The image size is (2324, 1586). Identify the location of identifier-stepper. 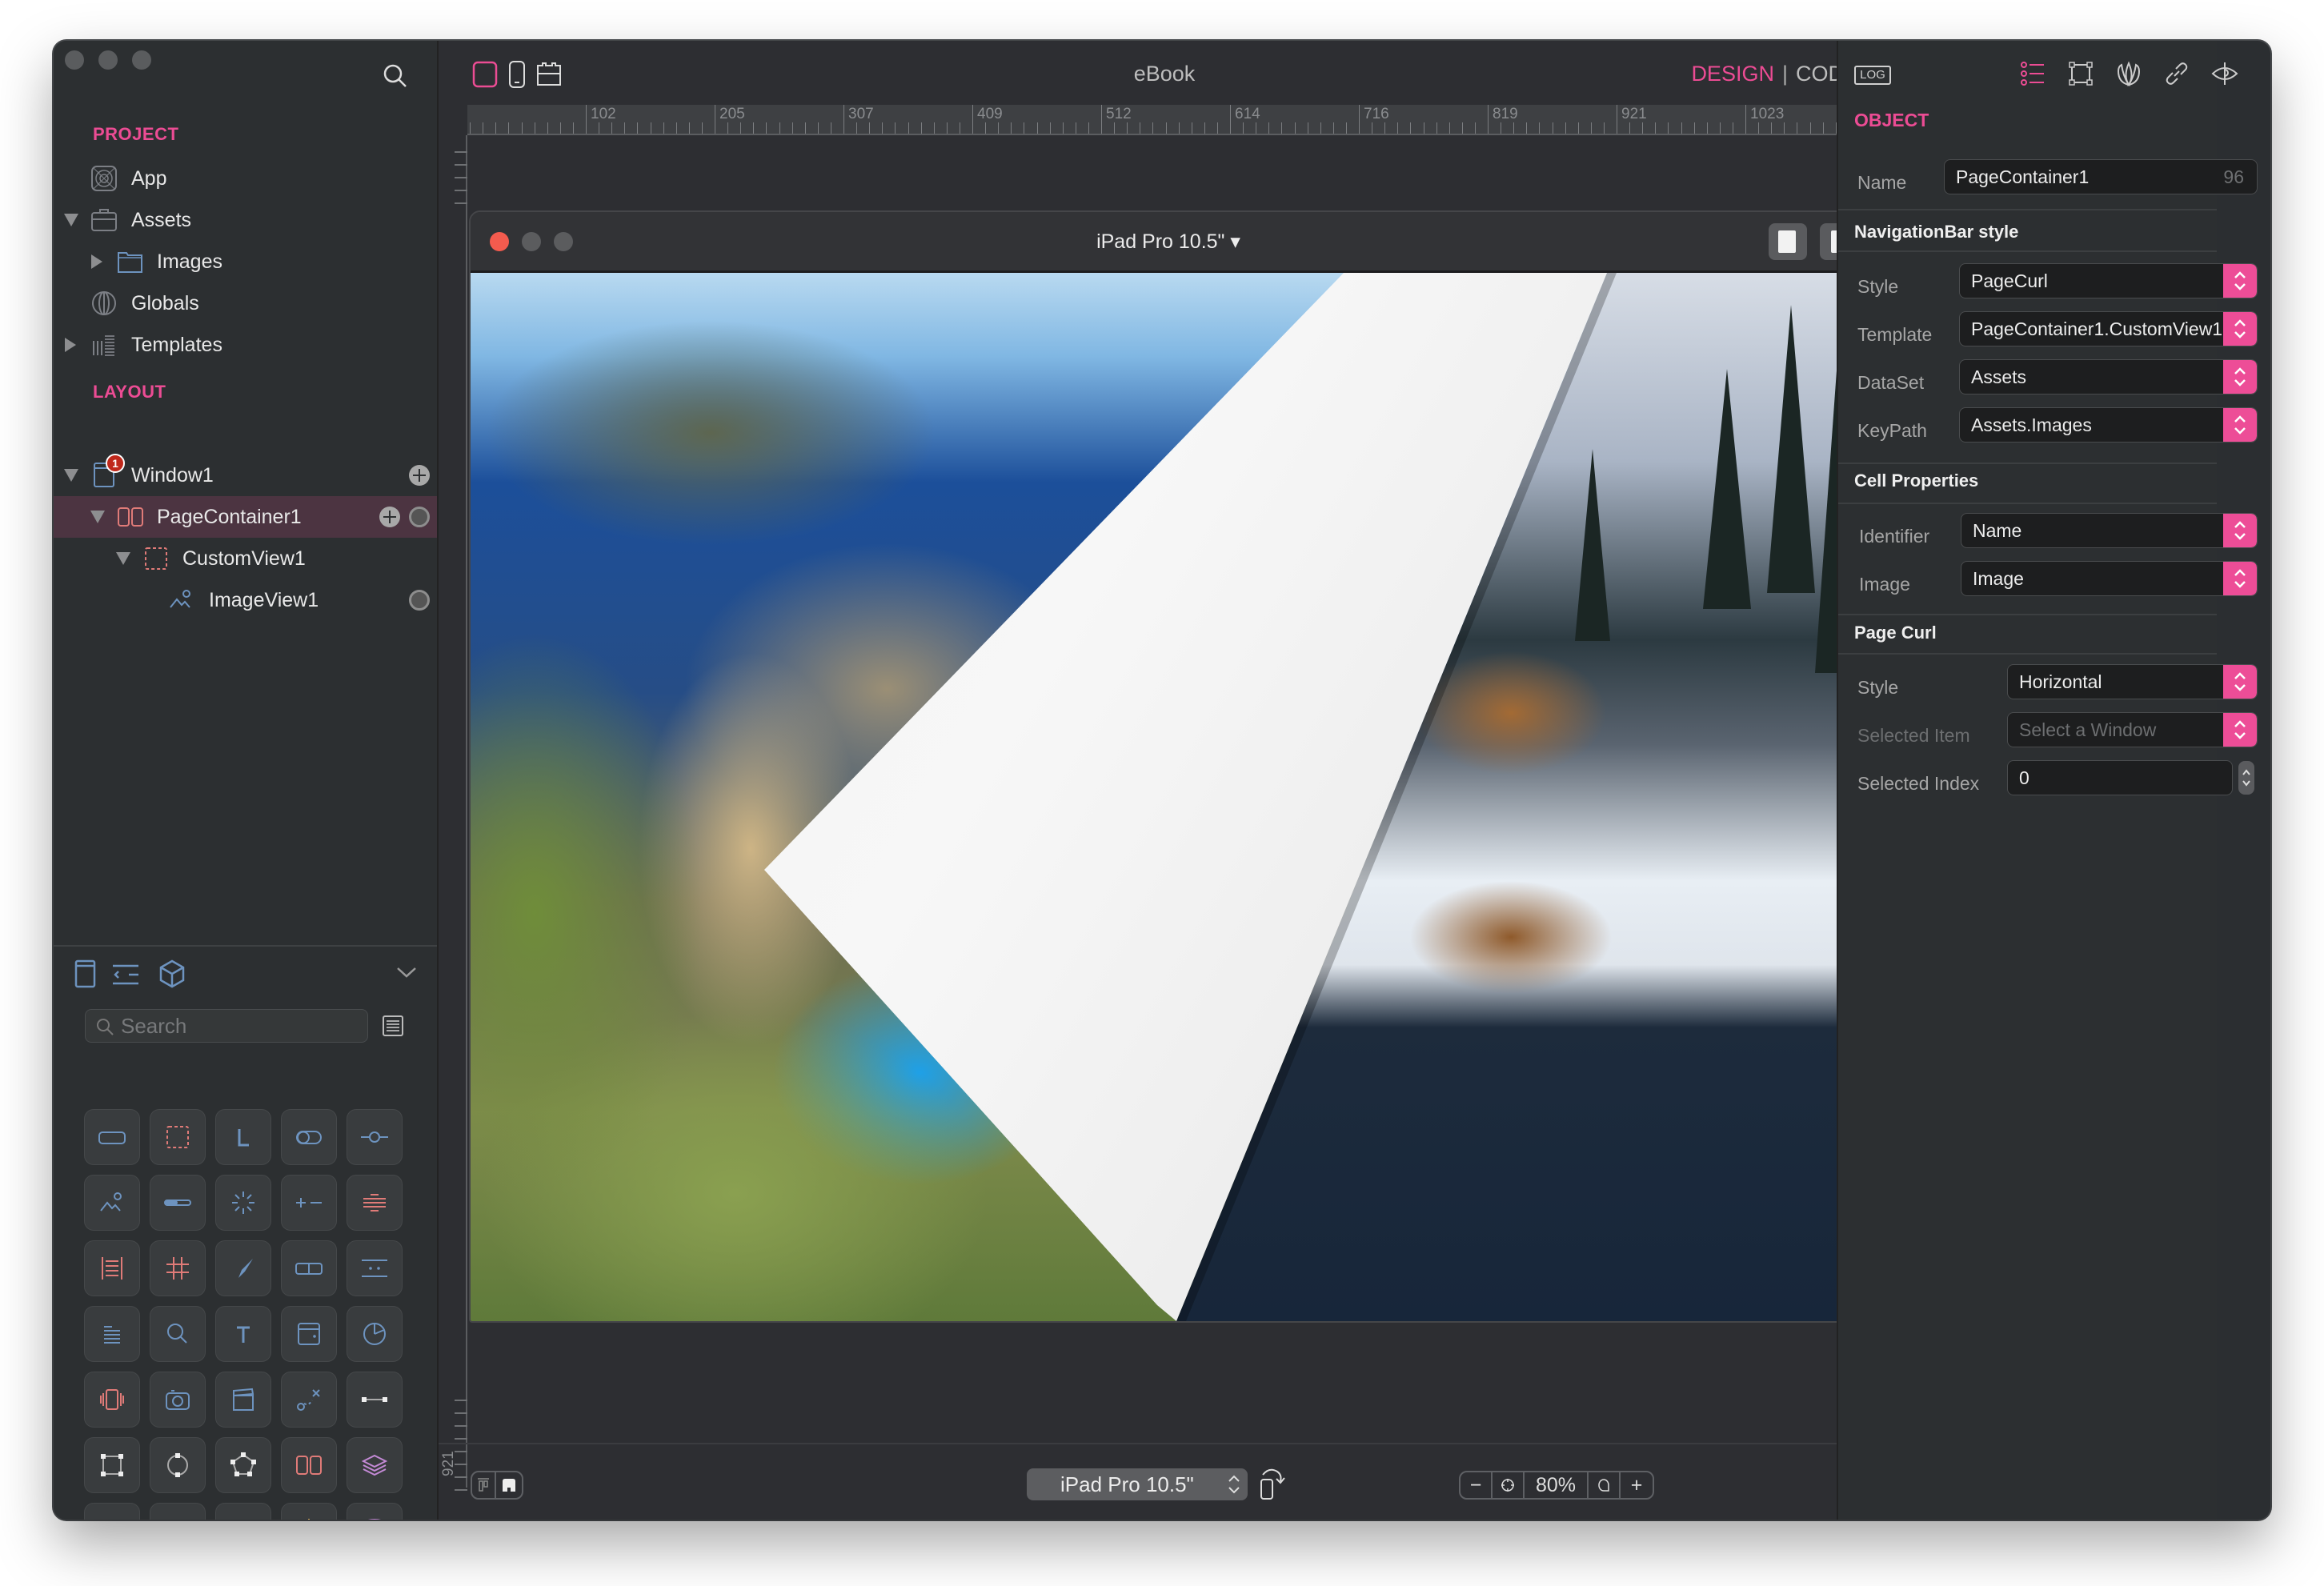
(2240, 530).